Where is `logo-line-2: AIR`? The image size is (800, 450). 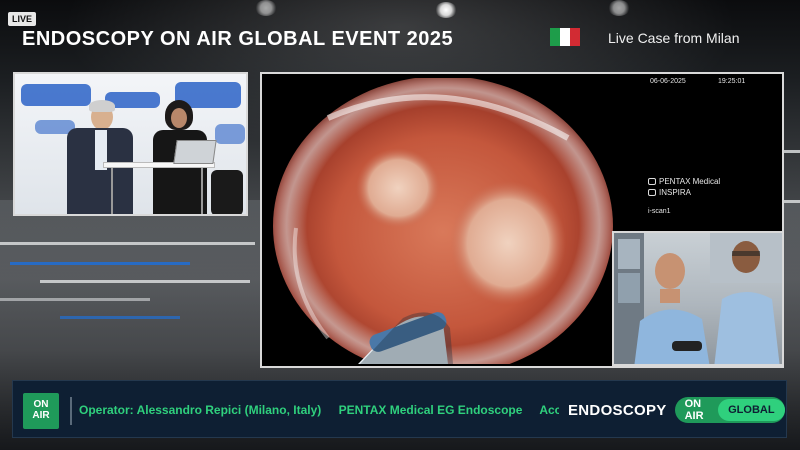 logo-line-2: AIR is located at coordinates (41, 415).